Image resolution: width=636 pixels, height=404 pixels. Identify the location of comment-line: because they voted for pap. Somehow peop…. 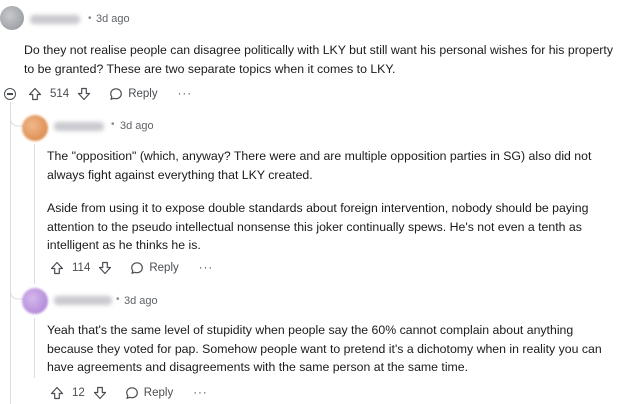
(324, 348).